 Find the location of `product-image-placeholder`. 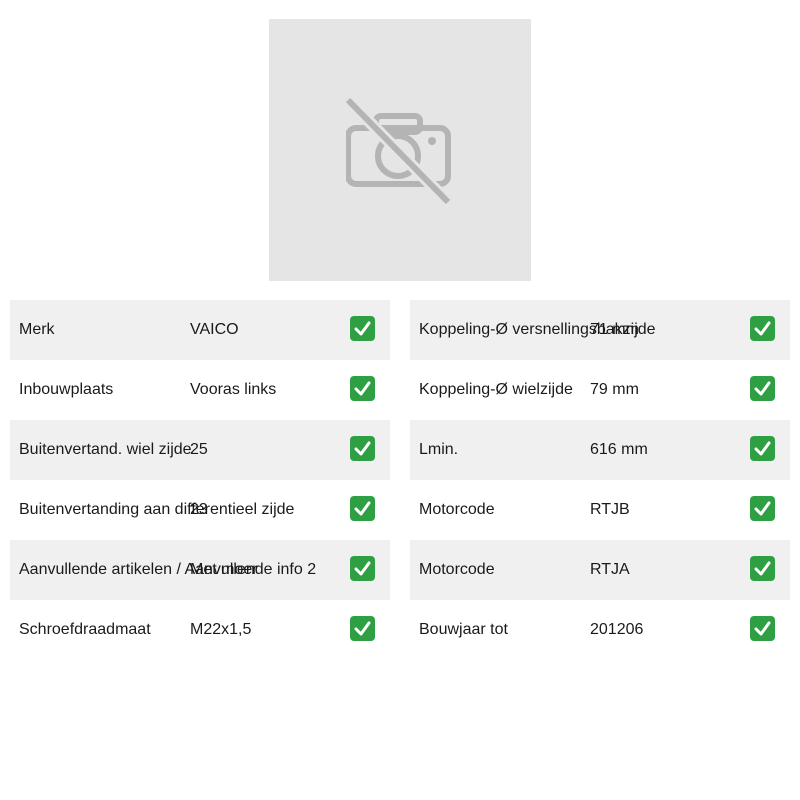

product-image-placeholder is located at coordinates (400, 150).